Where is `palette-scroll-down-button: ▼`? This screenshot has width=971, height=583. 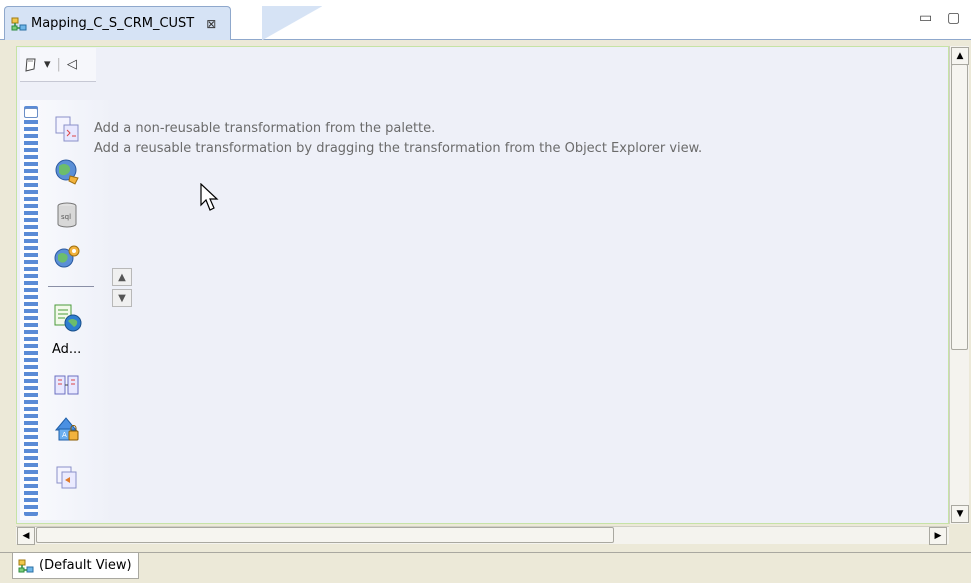
palette-scroll-down-button: ▼ is located at coordinates (122, 298).